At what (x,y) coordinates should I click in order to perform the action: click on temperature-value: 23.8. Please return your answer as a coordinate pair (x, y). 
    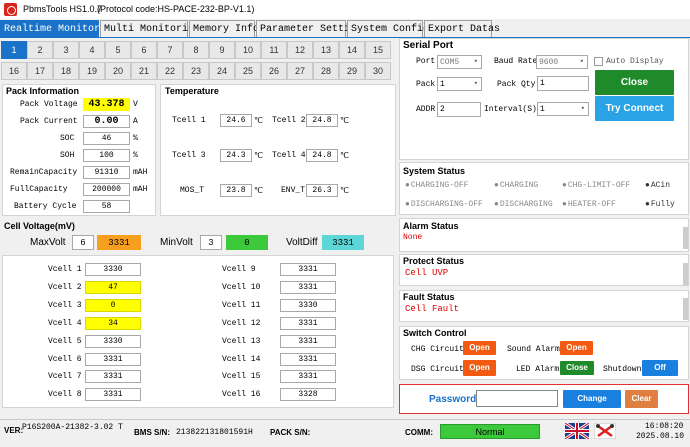
    Looking at the image, I should click on (236, 190).